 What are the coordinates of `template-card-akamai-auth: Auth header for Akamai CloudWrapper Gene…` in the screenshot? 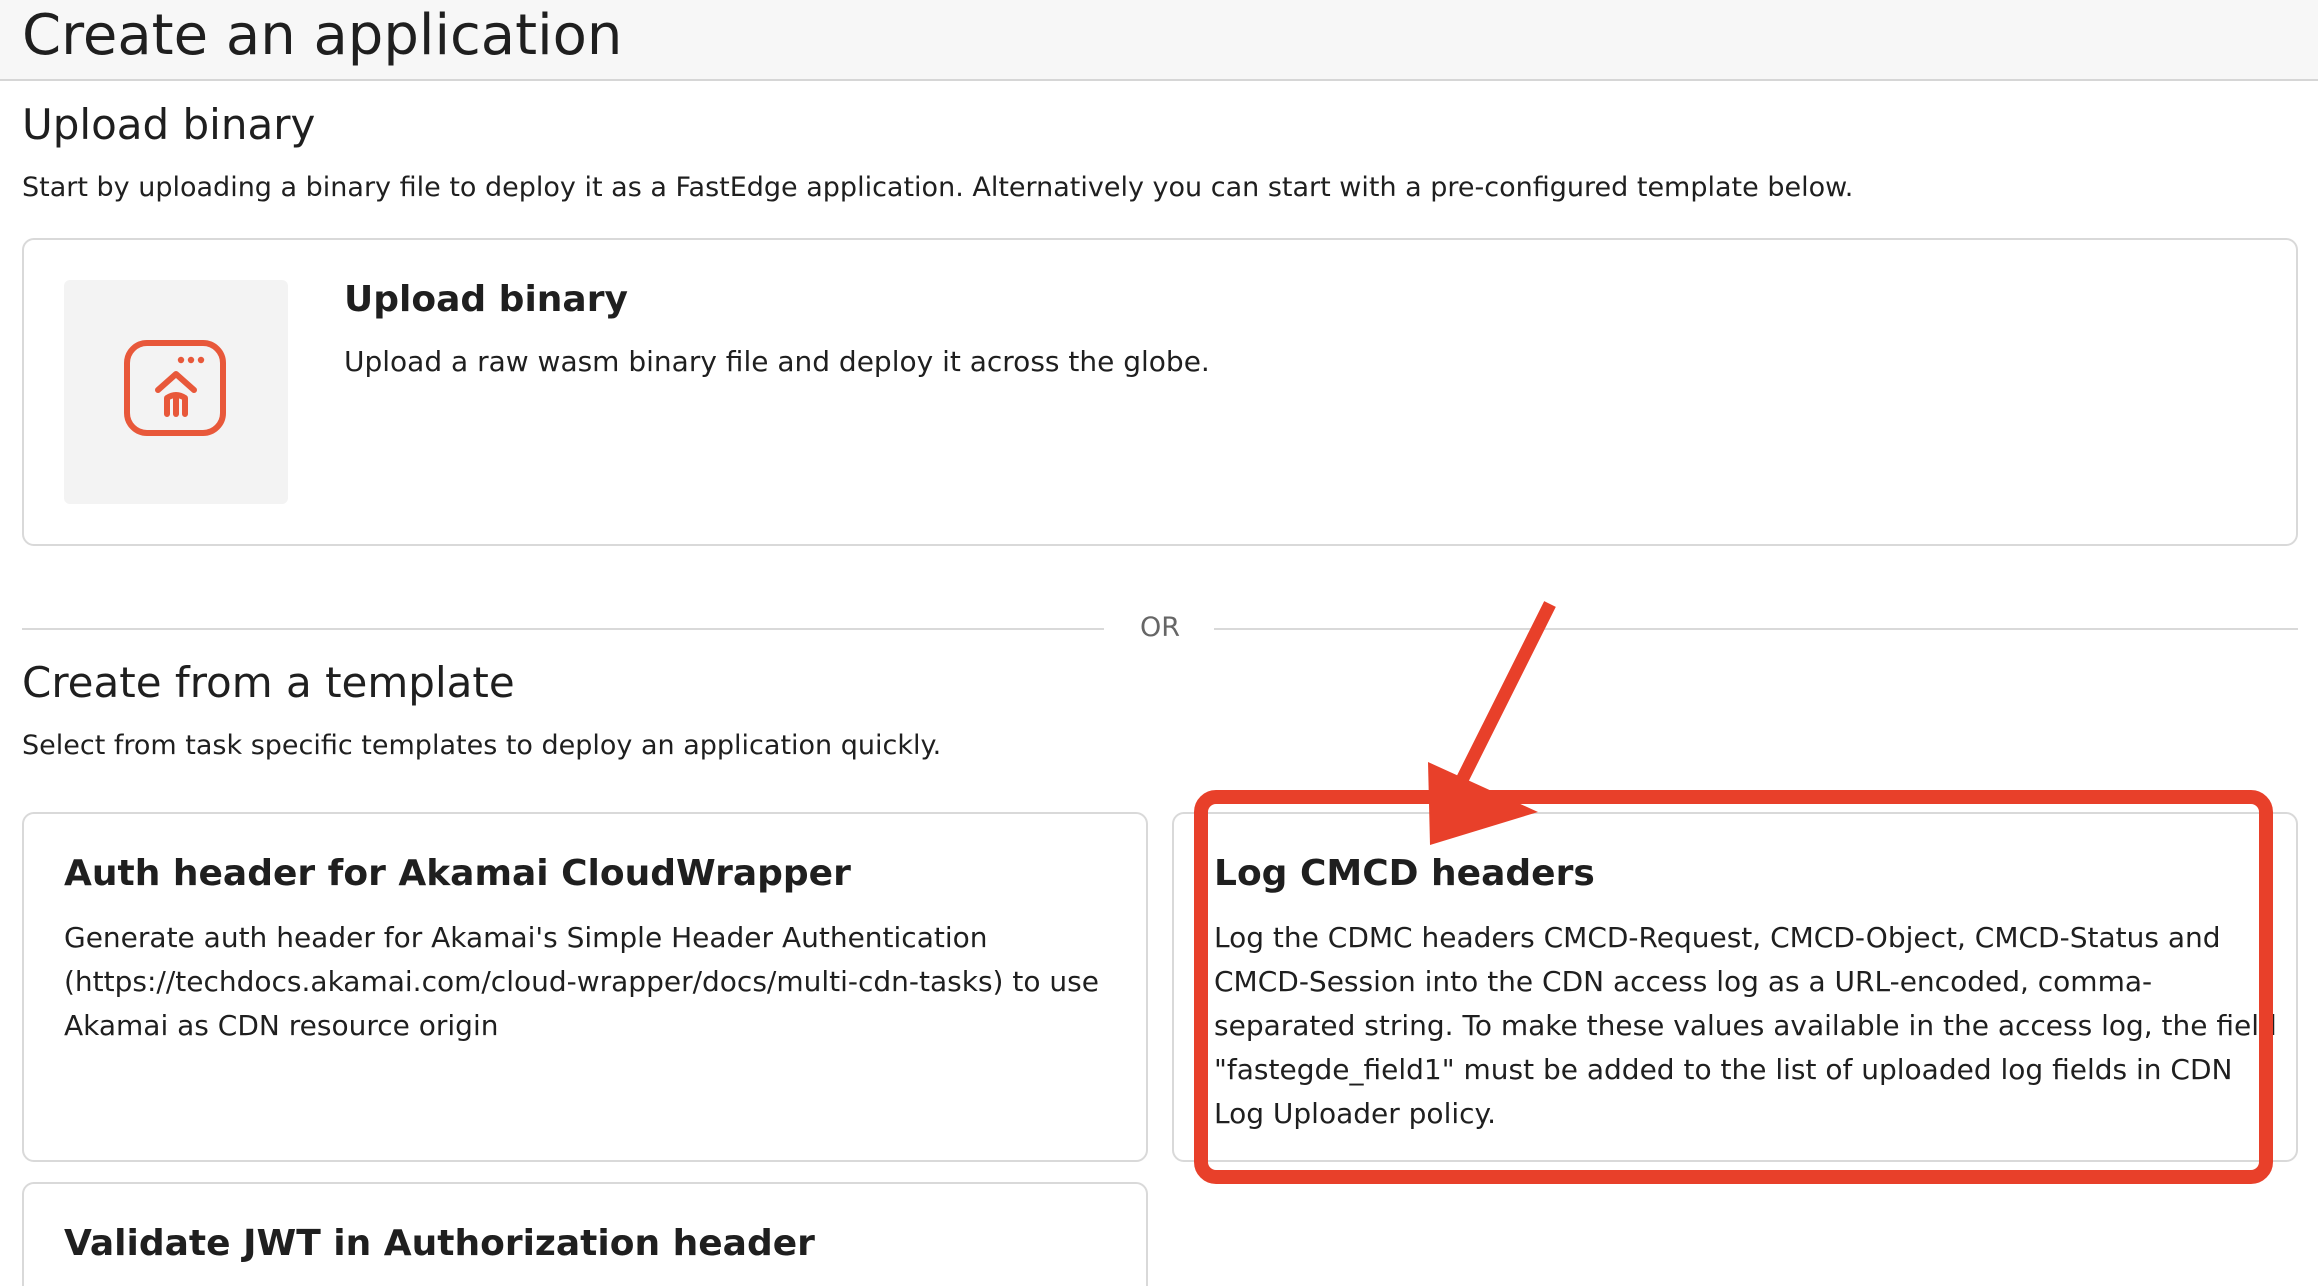 It's located at (585, 987).